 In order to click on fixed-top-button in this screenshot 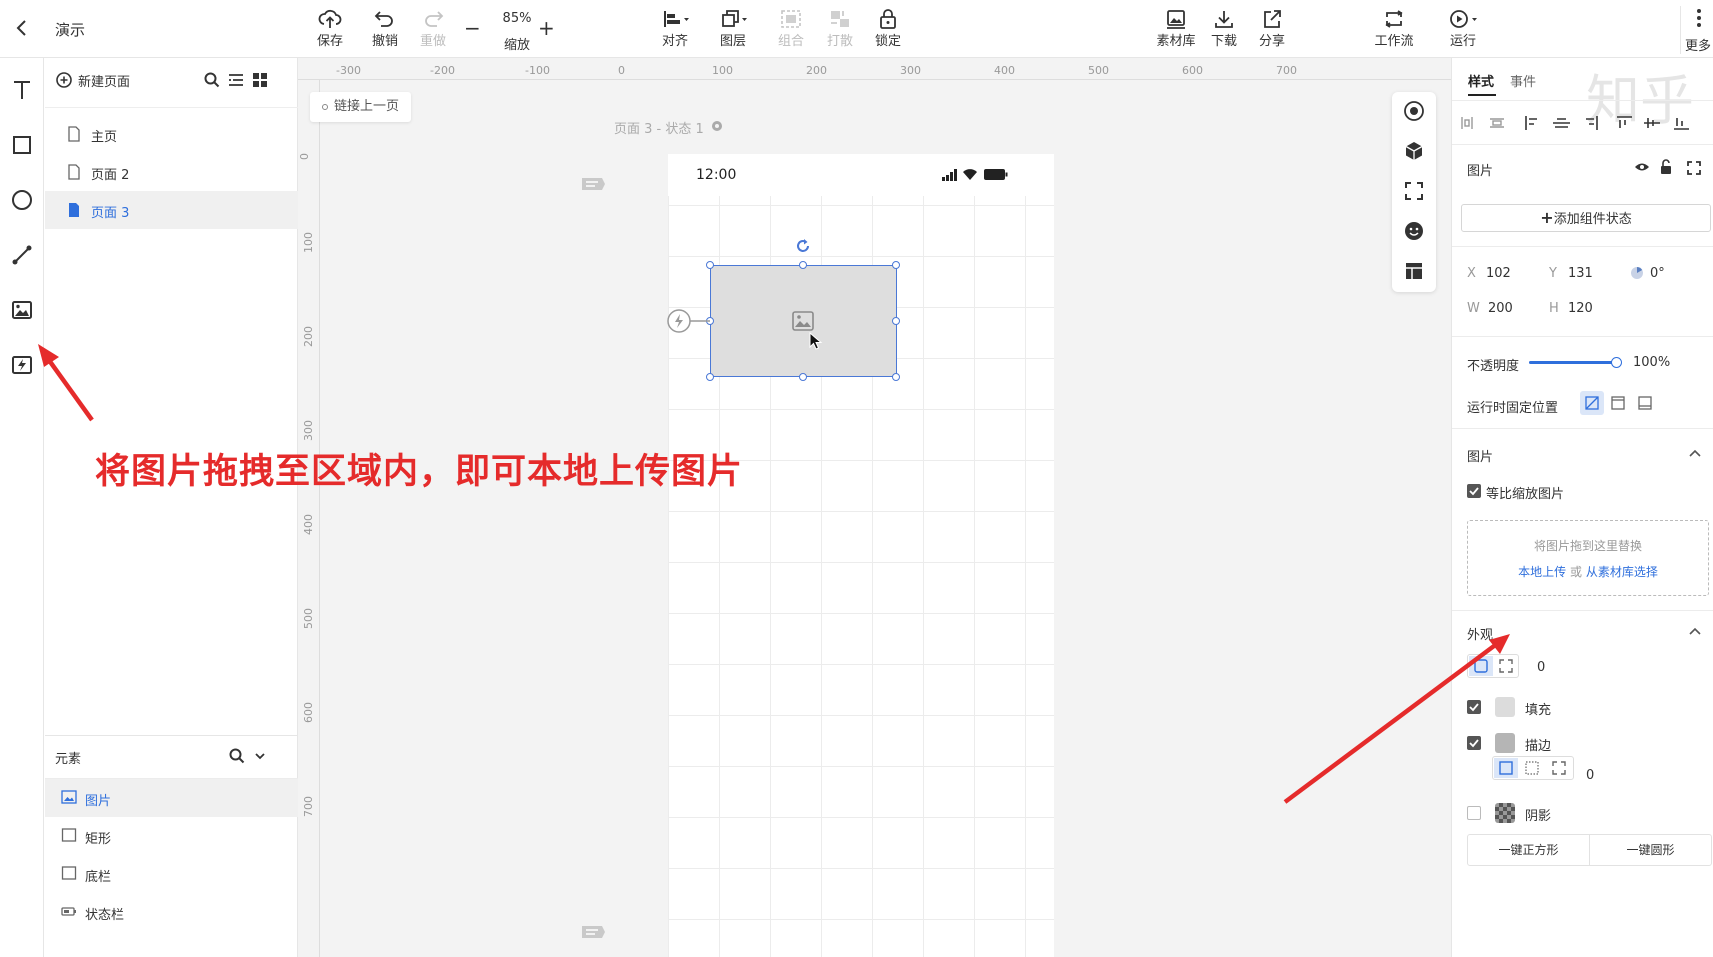, I will do `click(1618, 403)`.